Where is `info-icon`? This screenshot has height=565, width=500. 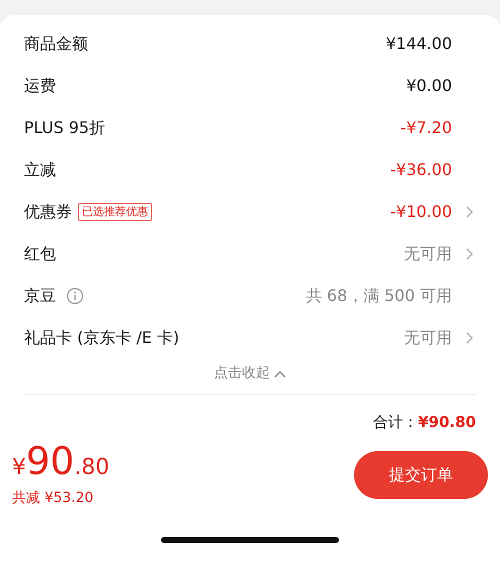 info-icon is located at coordinates (75, 296).